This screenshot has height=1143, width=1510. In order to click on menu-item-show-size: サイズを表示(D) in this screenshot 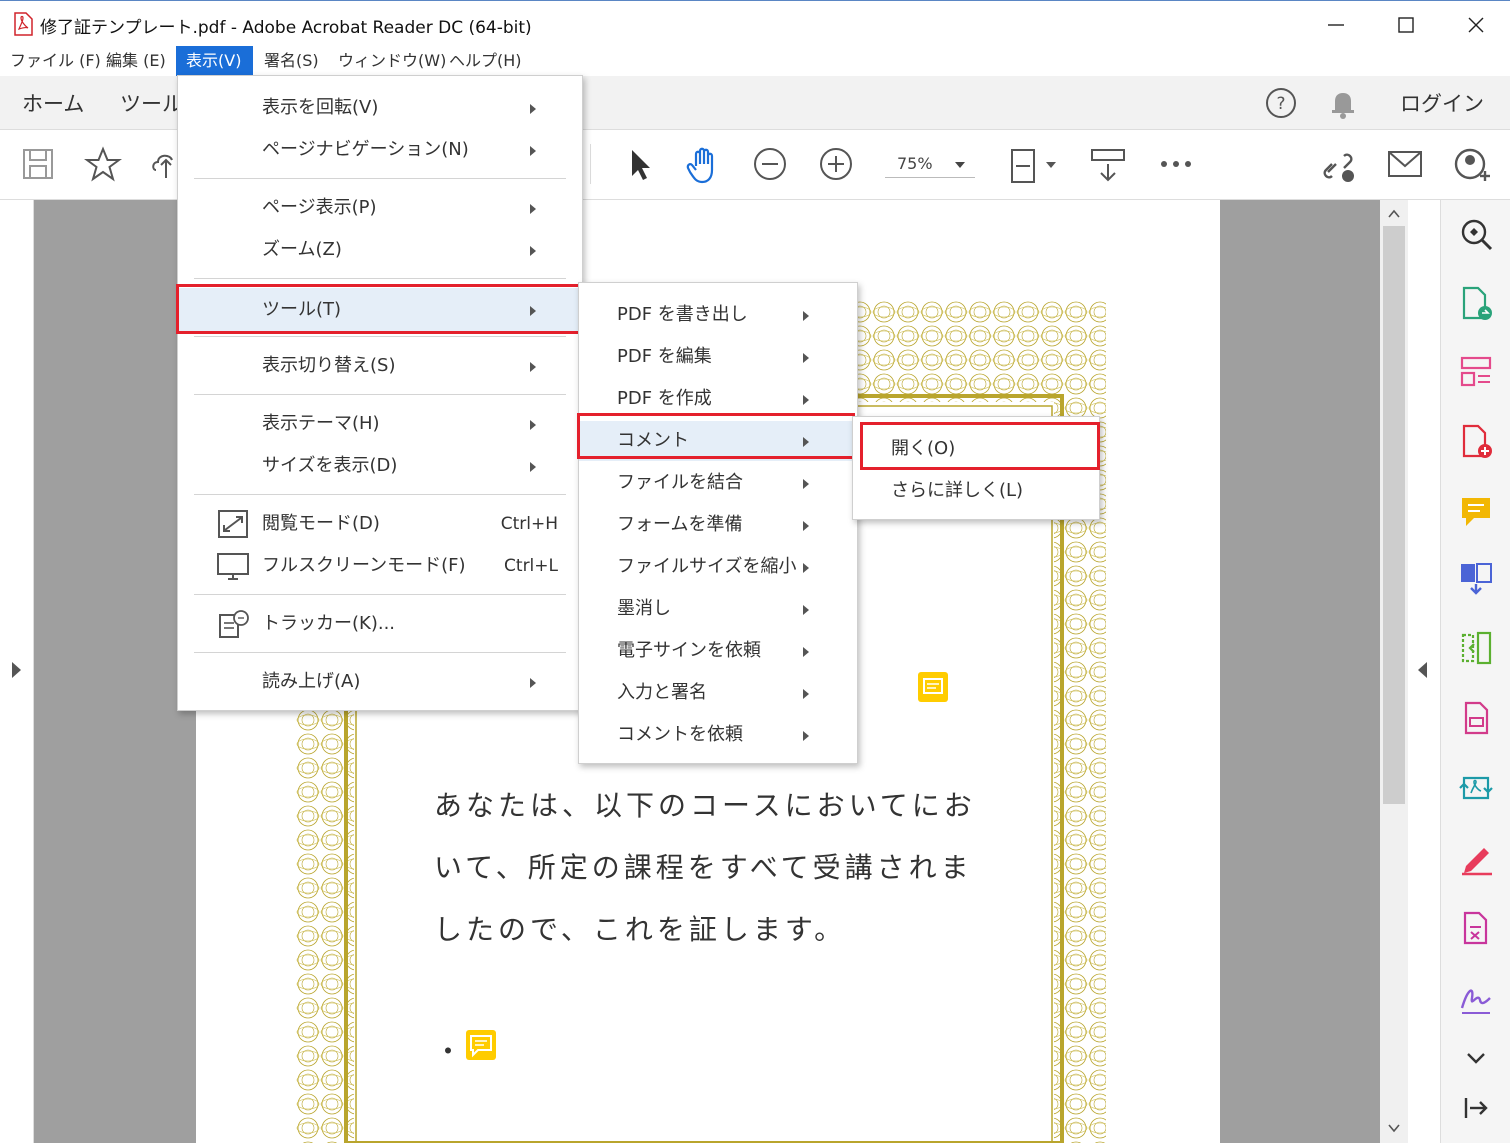, I will do `click(380, 466)`.